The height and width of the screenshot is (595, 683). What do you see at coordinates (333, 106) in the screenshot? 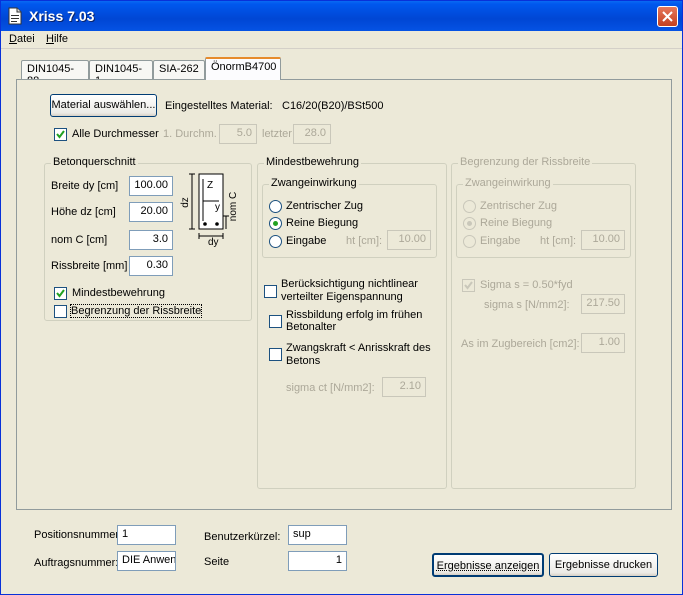
I see `set-material-value: C16/20(B20)/BSt500` at bounding box center [333, 106].